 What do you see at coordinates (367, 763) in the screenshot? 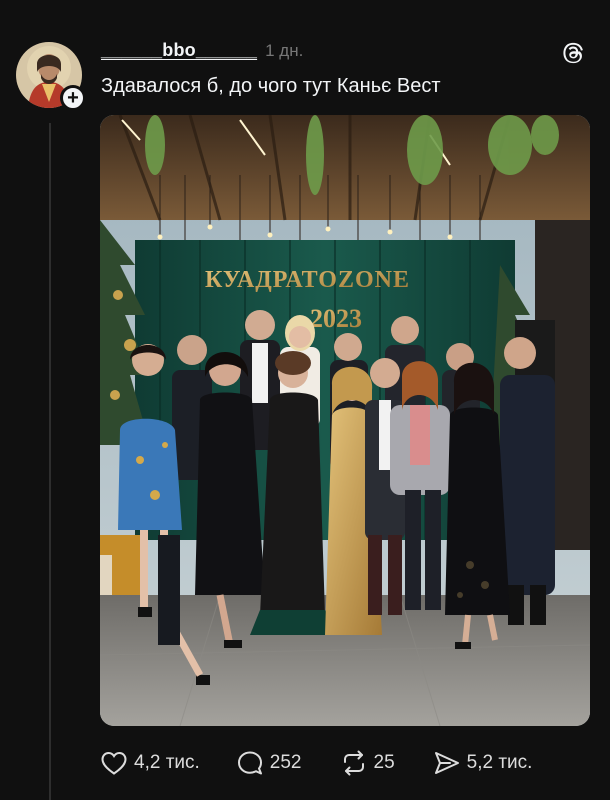
I see `repost-button: 25` at bounding box center [367, 763].